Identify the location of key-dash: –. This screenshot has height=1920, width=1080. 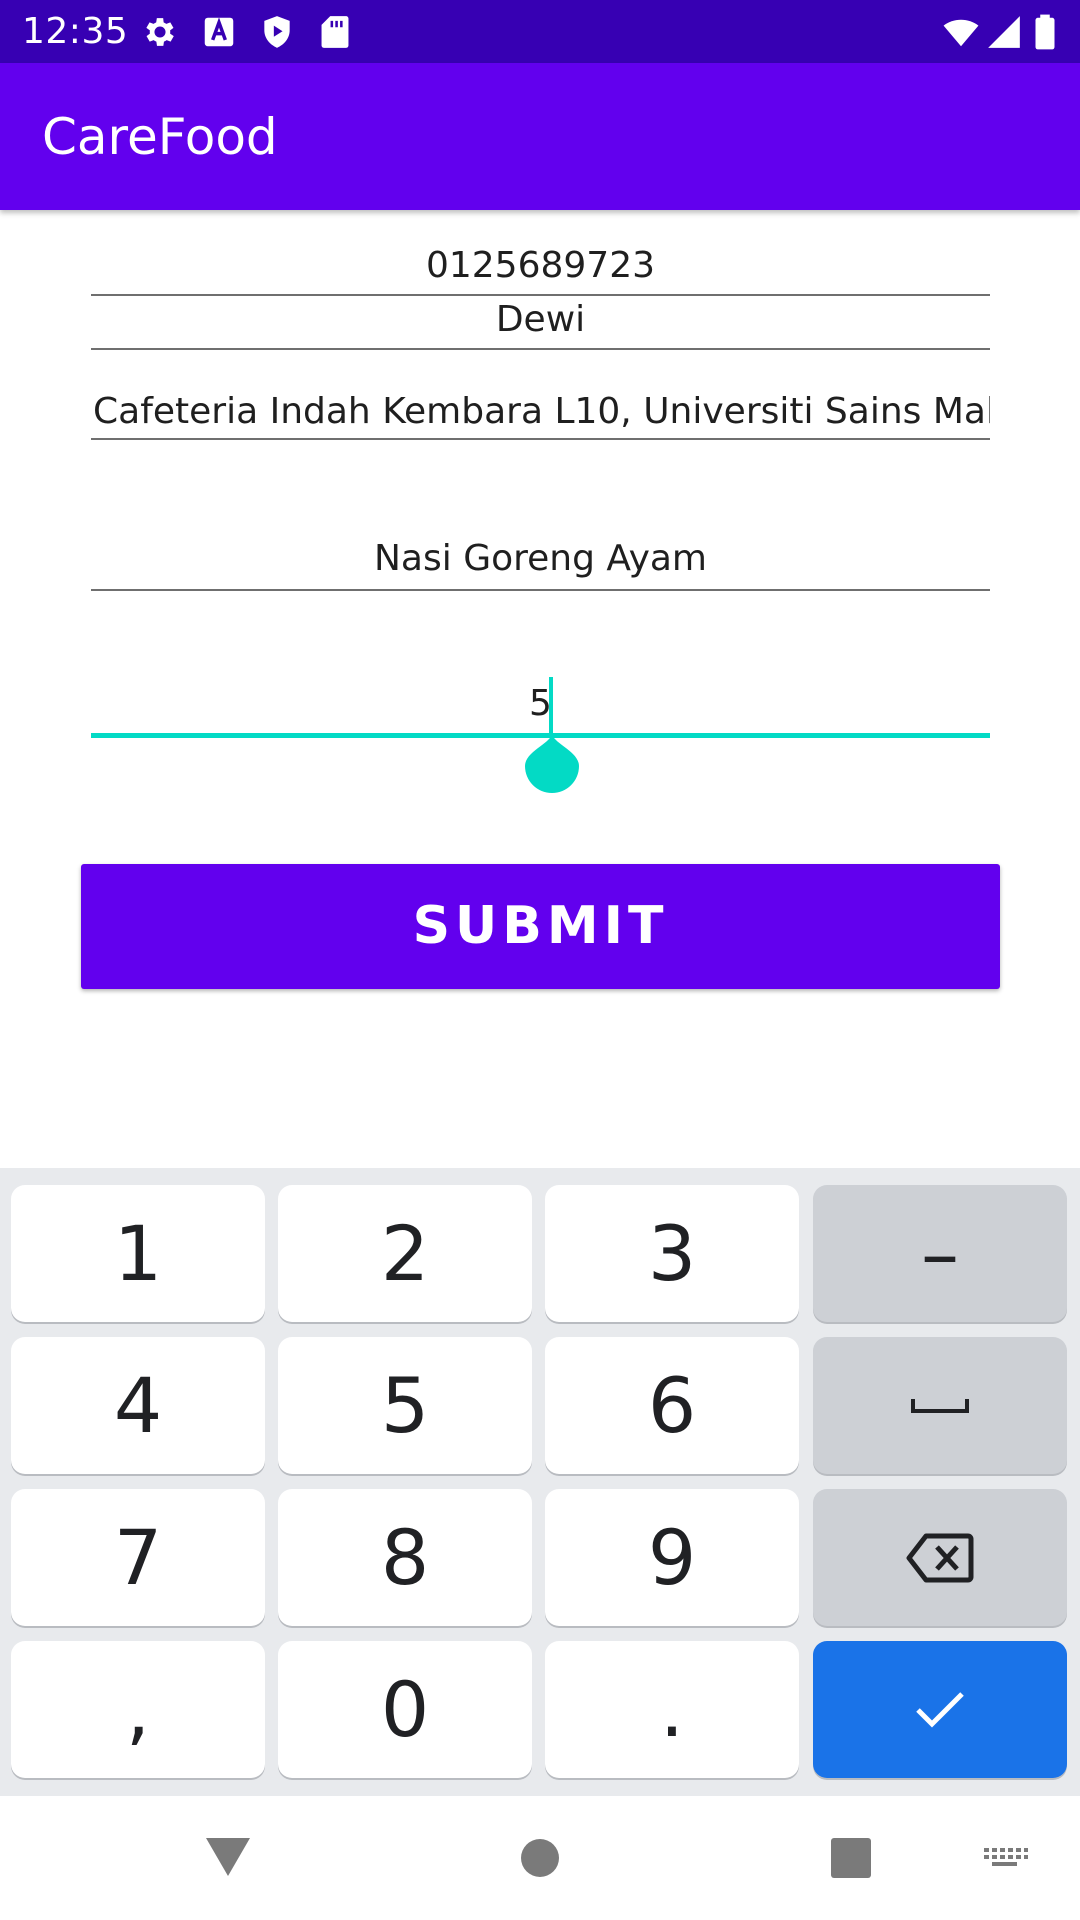
(940, 1253).